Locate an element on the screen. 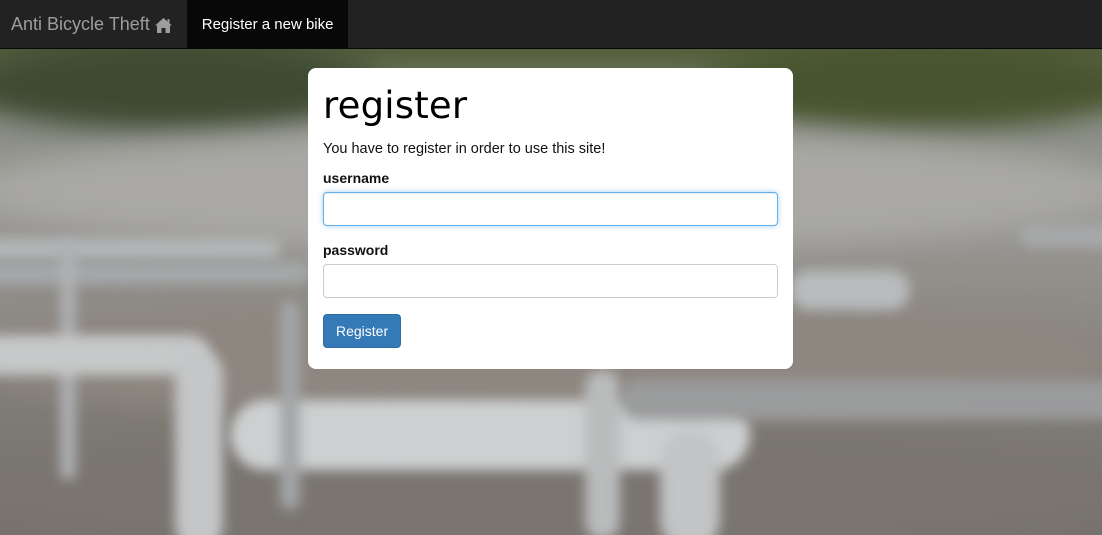  brand-label: Anti Bicycle Theft is located at coordinates (80, 23).